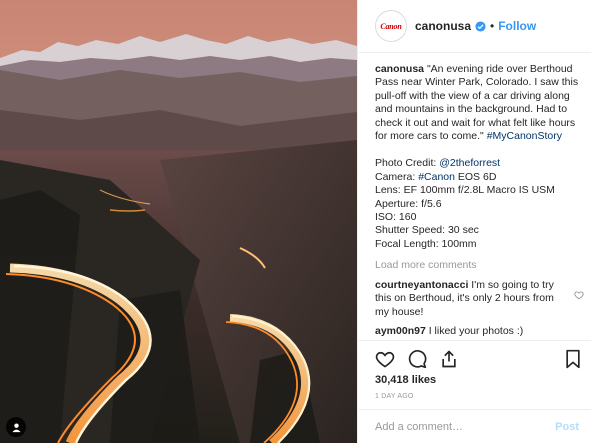  I want to click on focal-line: Focal Length: 100mm, so click(426, 243).